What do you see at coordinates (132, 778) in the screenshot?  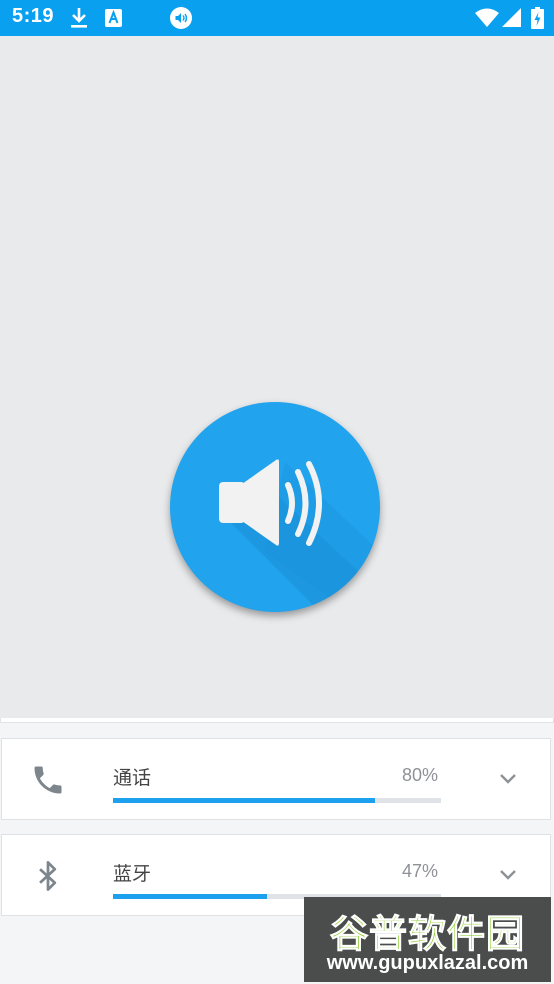 I see `stream-label: 通话` at bounding box center [132, 778].